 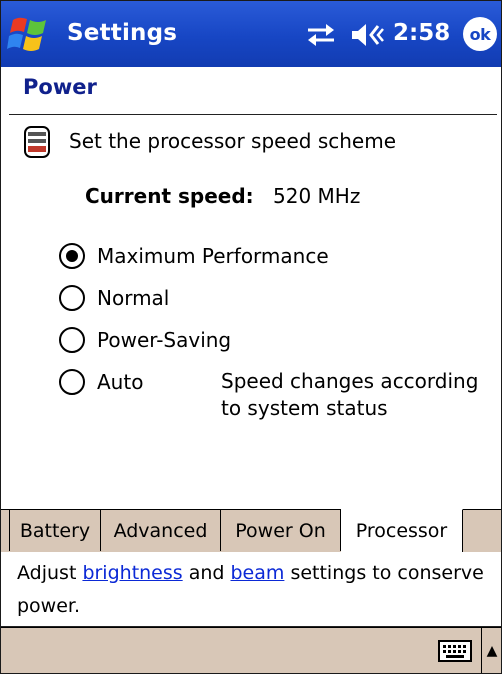 What do you see at coordinates (161, 530) in the screenshot?
I see `tab-advanced: Advanced` at bounding box center [161, 530].